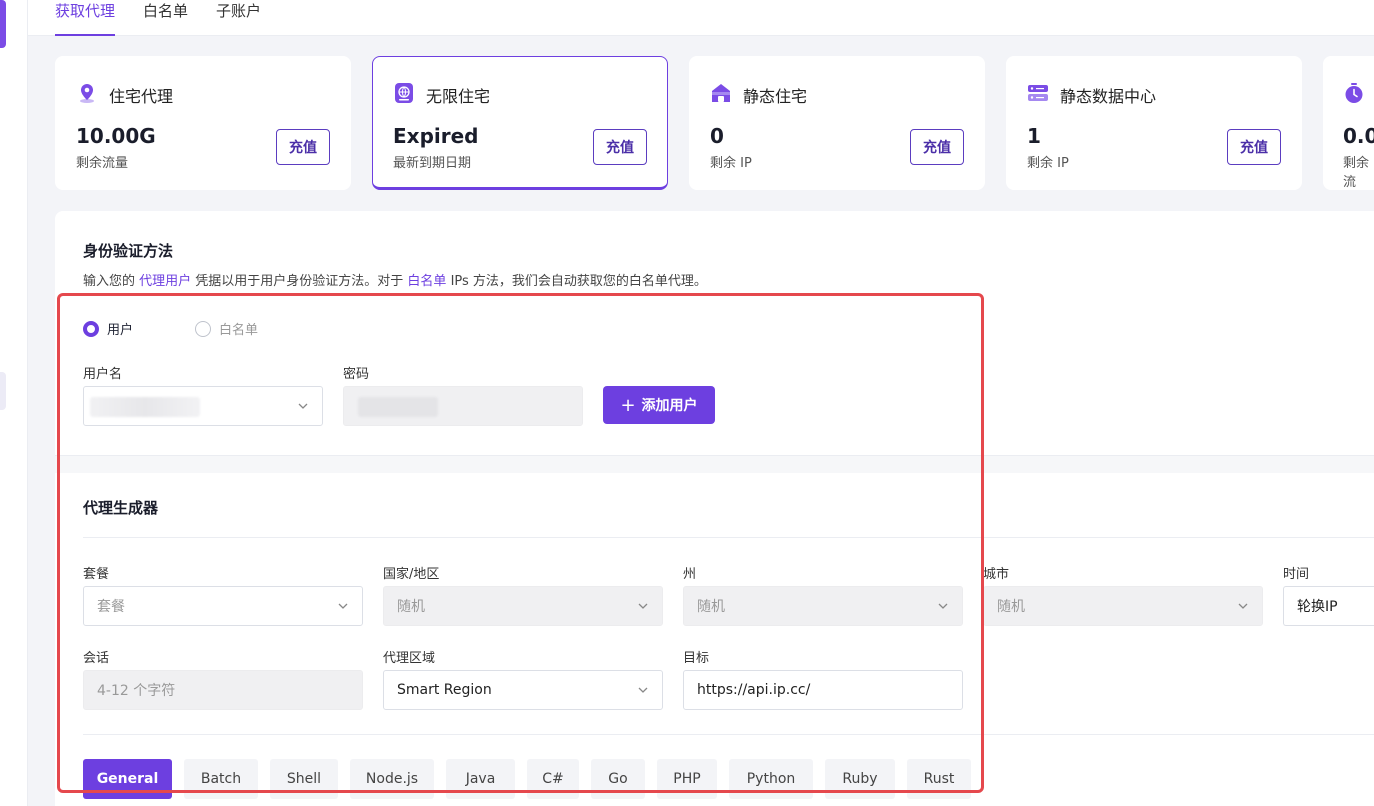 The width and height of the screenshot is (1374, 806). Describe the element at coordinates (226, 328) in the screenshot. I see `radio-whitelist: 白名单` at that location.